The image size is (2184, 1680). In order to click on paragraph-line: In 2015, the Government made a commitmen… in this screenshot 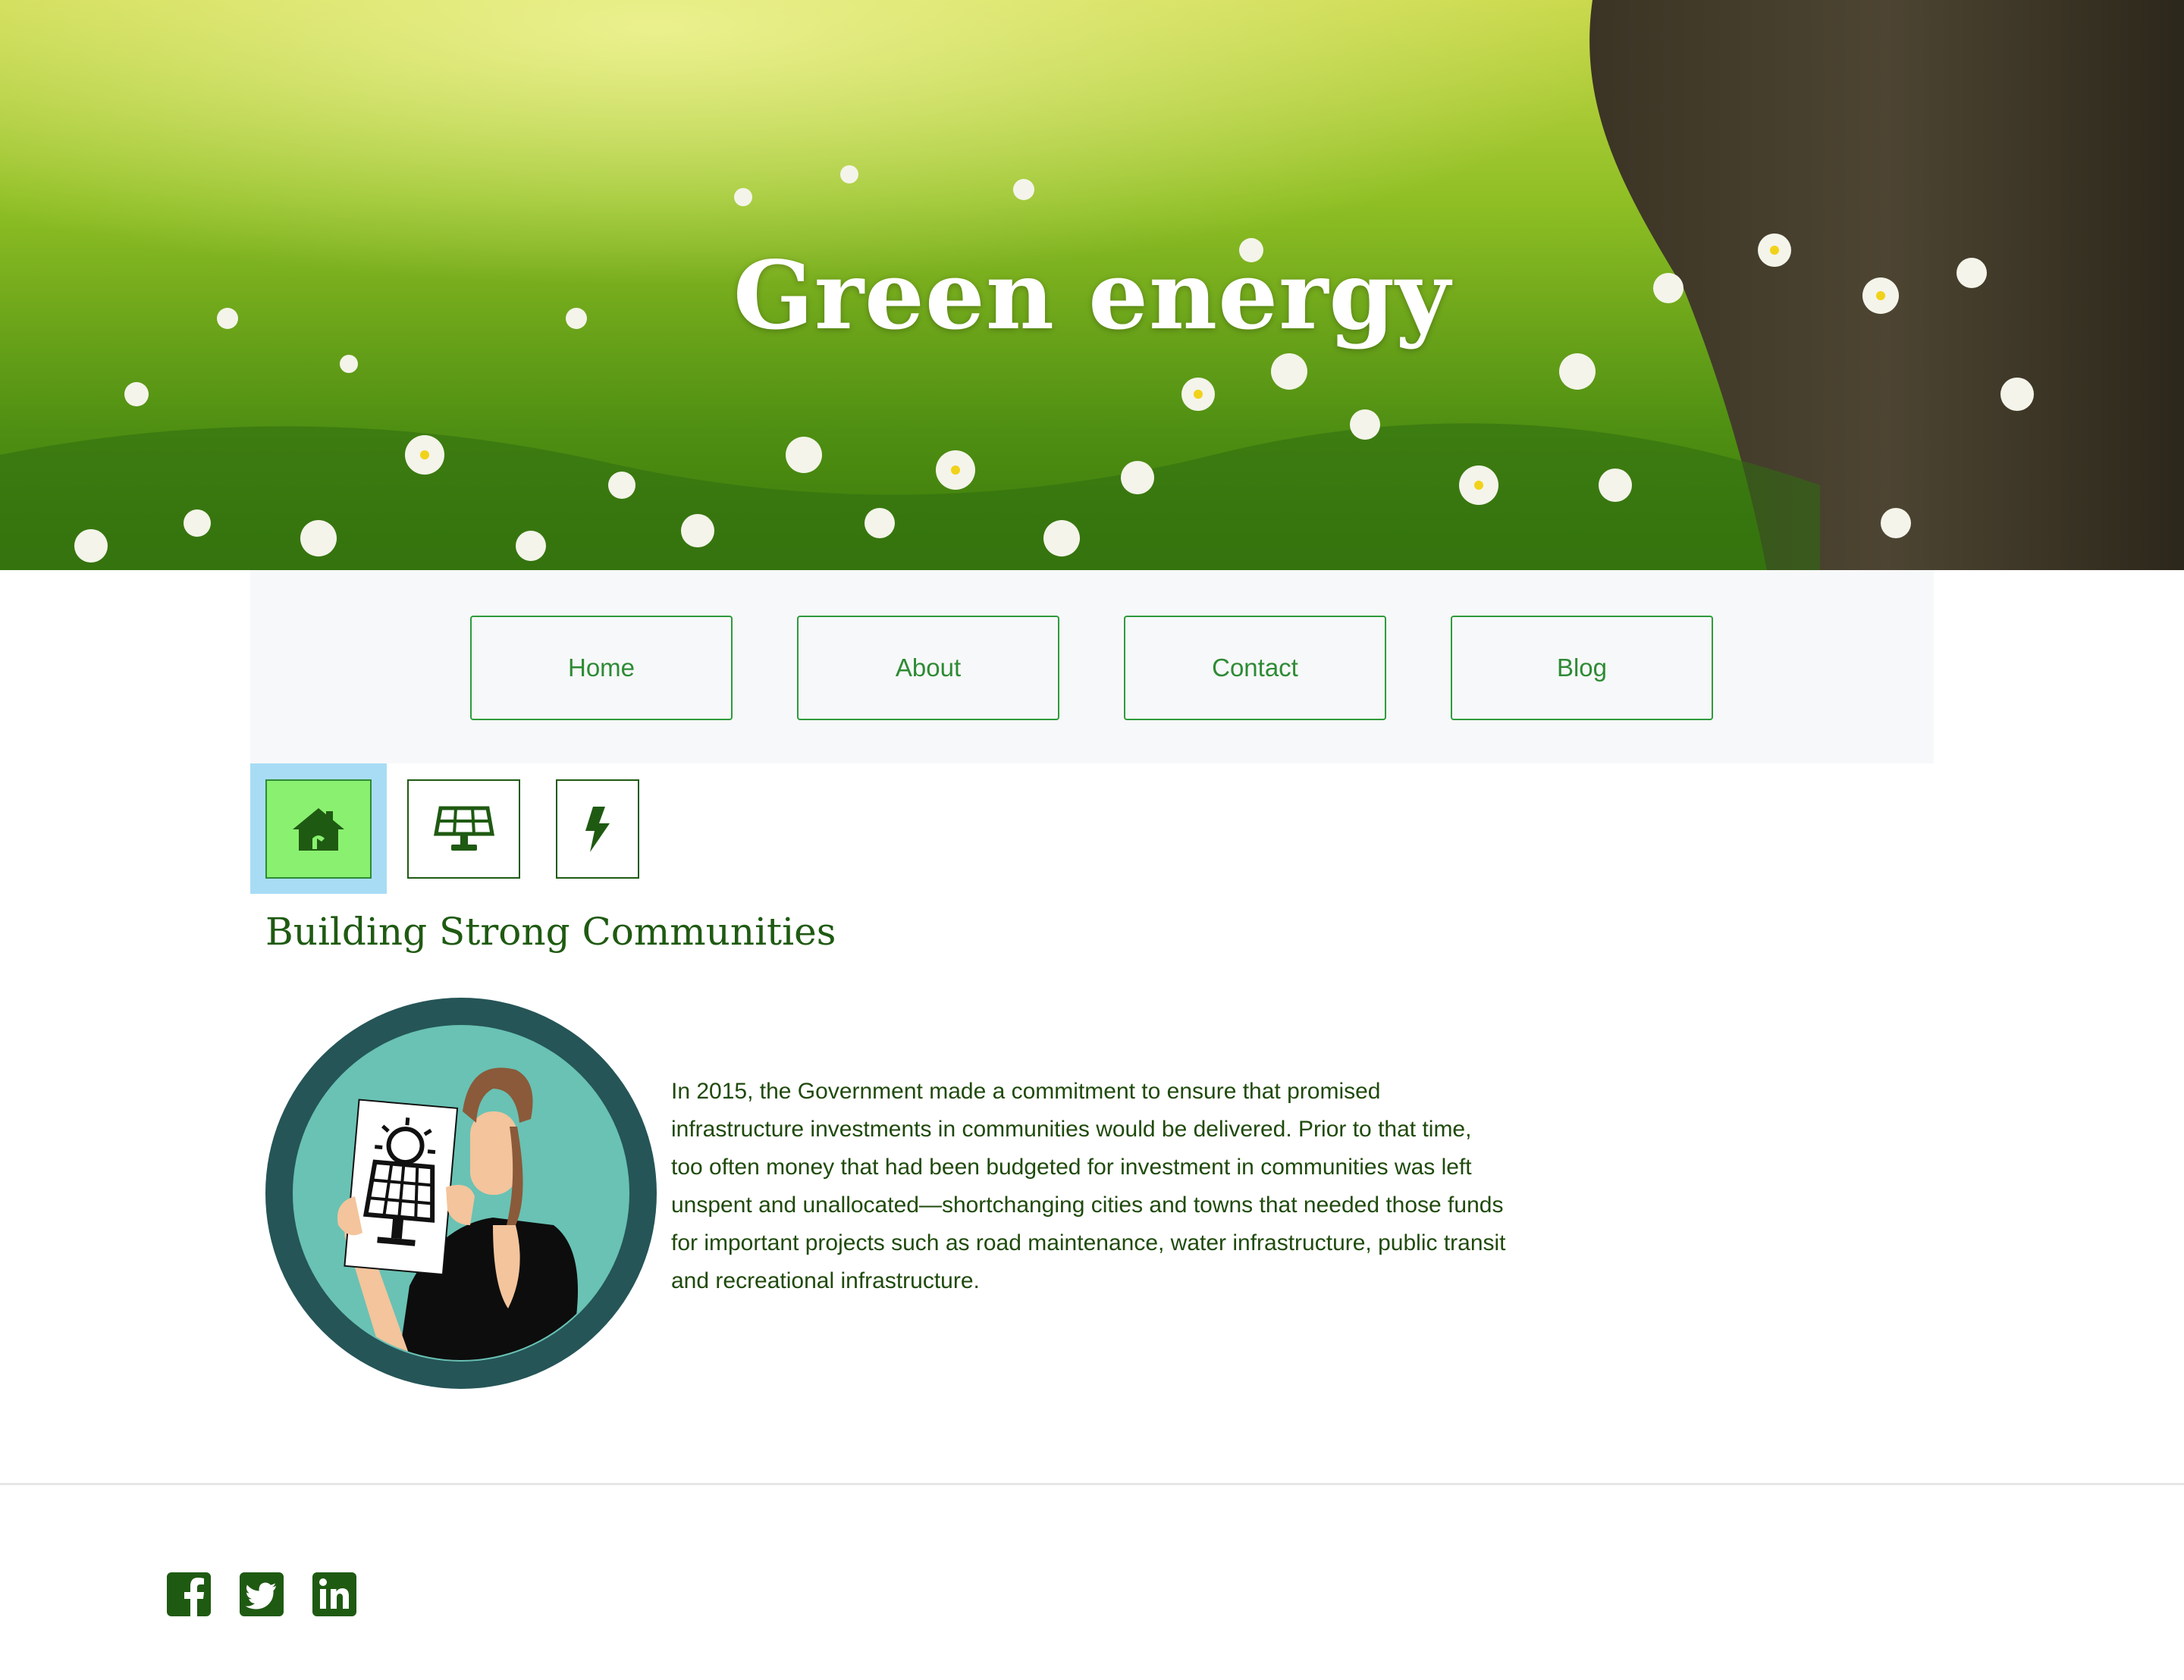, I will do `click(1026, 1091)`.